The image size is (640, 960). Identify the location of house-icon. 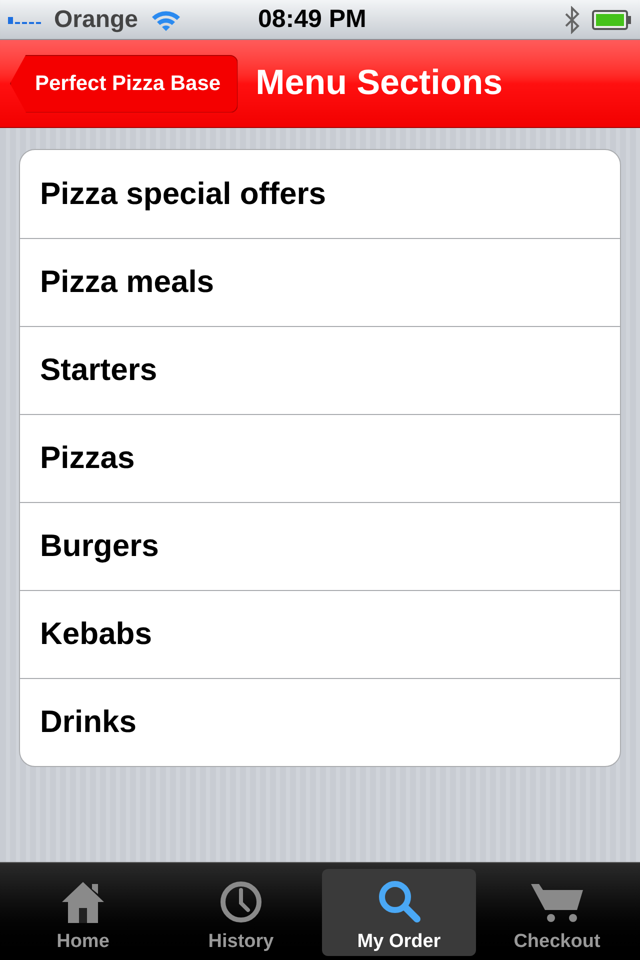
(83, 902).